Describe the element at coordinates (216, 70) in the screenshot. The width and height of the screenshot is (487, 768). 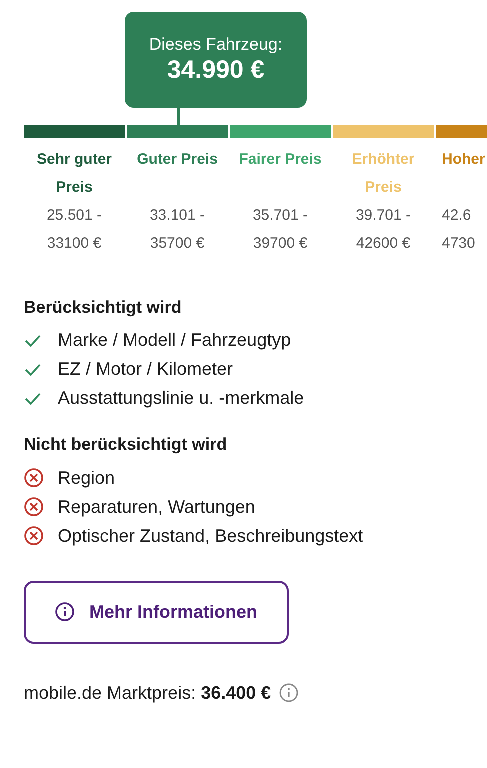
I see `tooltip-price: 34.990 €` at that location.